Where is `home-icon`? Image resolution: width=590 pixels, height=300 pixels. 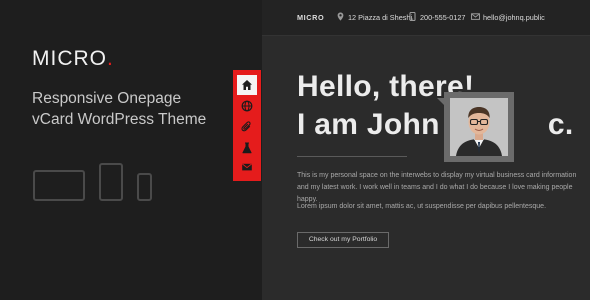
home-icon is located at coordinates (247, 85).